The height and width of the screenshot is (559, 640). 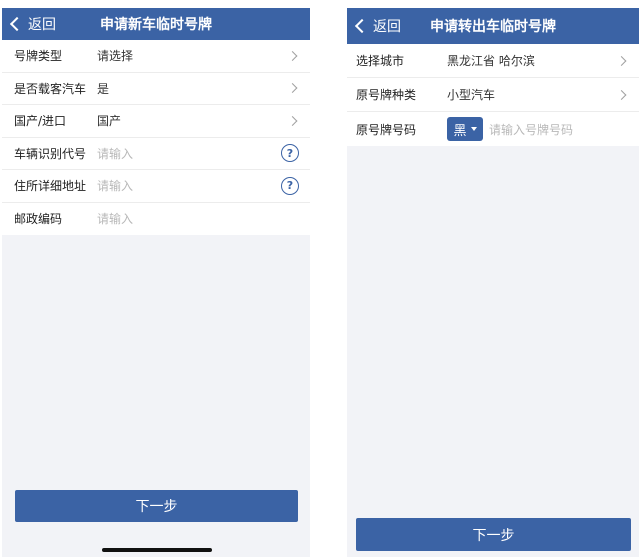 I want to click on row-label: 号牌类型, so click(x=38, y=56).